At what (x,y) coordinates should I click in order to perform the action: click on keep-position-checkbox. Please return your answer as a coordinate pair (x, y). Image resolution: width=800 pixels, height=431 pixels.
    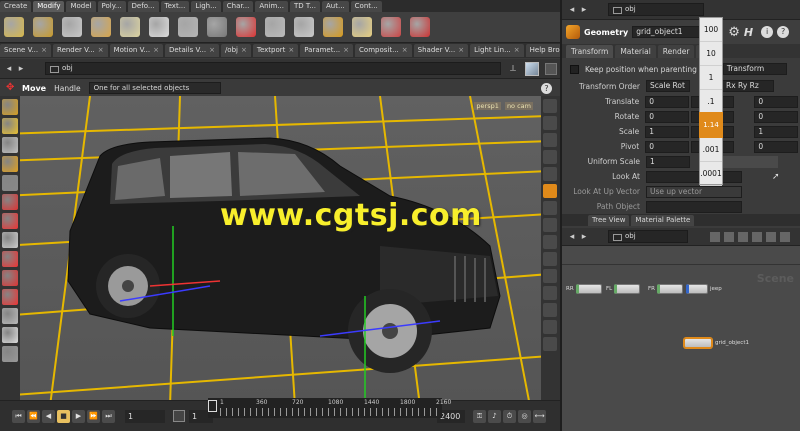
    Looking at the image, I should click on (574, 69).